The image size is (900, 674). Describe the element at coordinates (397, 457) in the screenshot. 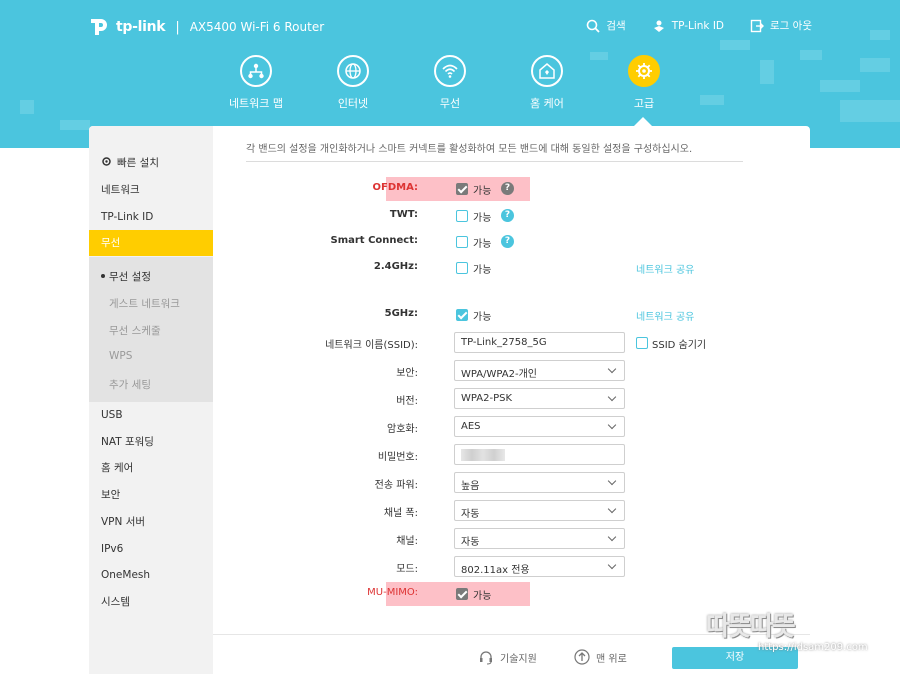

I see `password-label: 비밀번호:` at that location.